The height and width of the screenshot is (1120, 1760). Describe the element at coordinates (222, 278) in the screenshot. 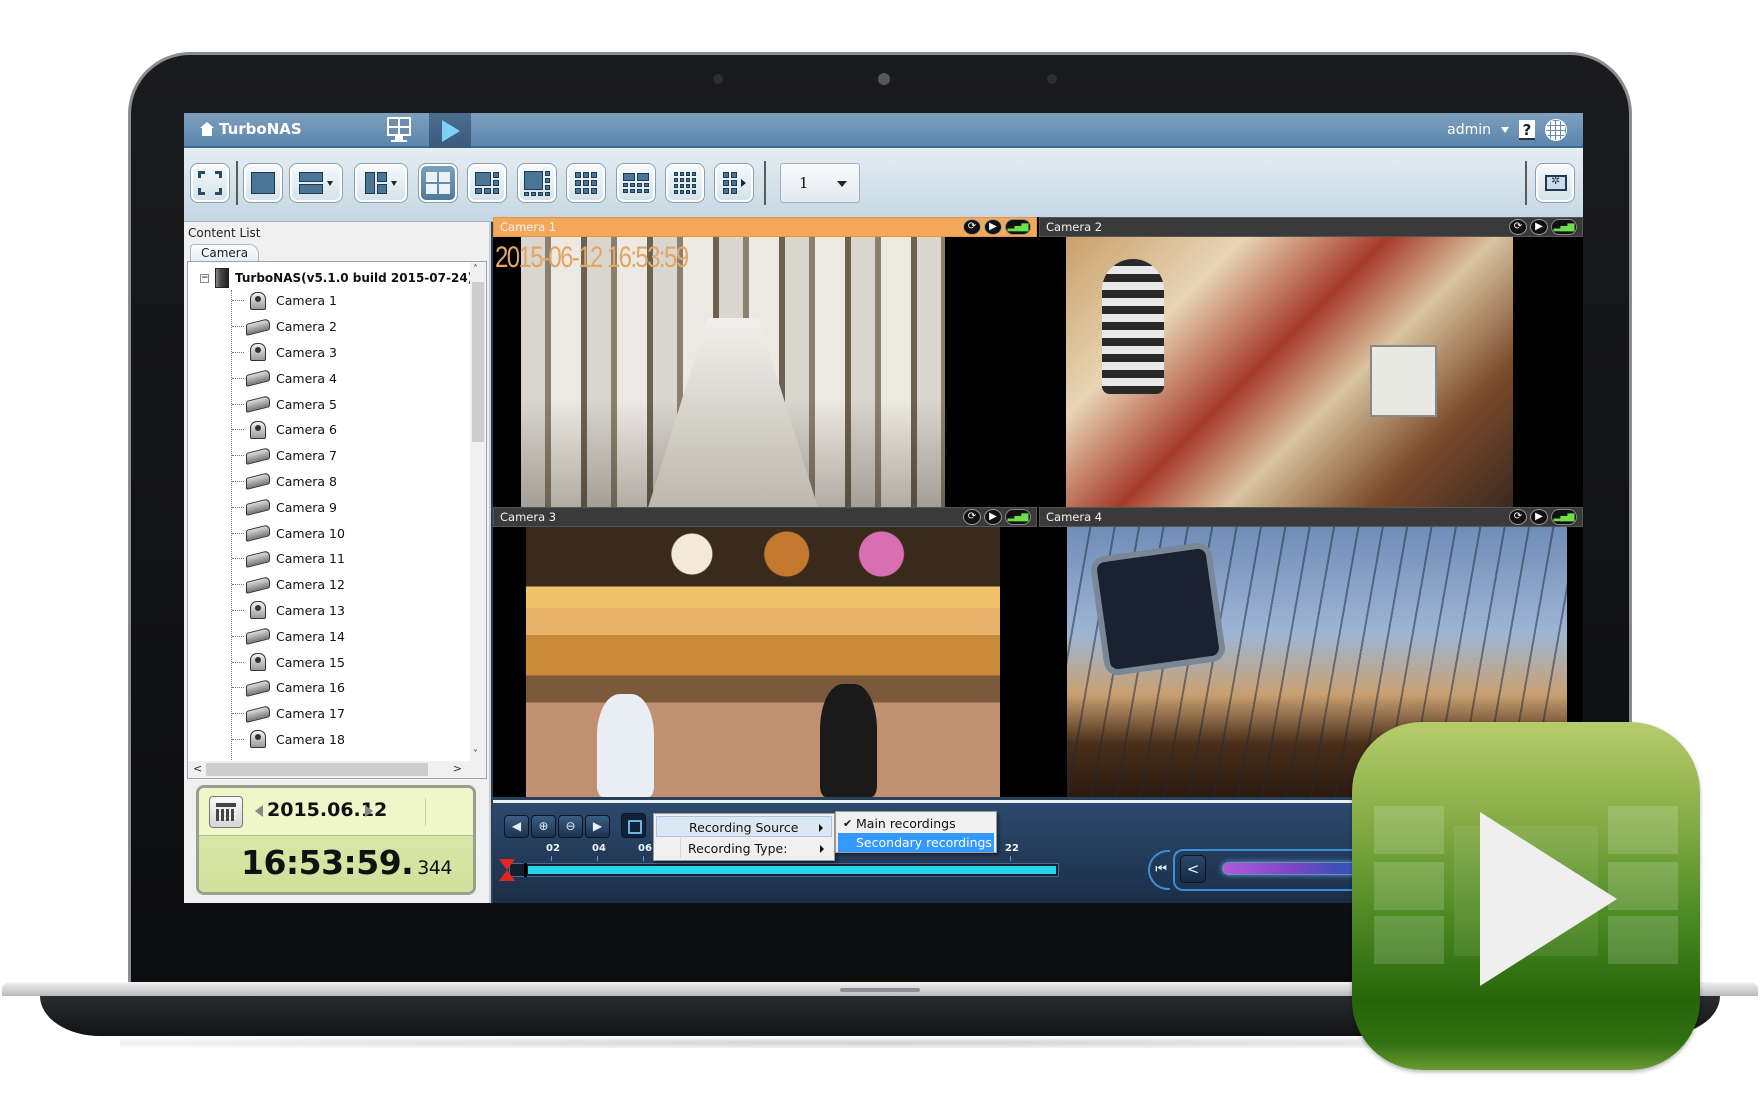

I see `nas-server-icon` at that location.